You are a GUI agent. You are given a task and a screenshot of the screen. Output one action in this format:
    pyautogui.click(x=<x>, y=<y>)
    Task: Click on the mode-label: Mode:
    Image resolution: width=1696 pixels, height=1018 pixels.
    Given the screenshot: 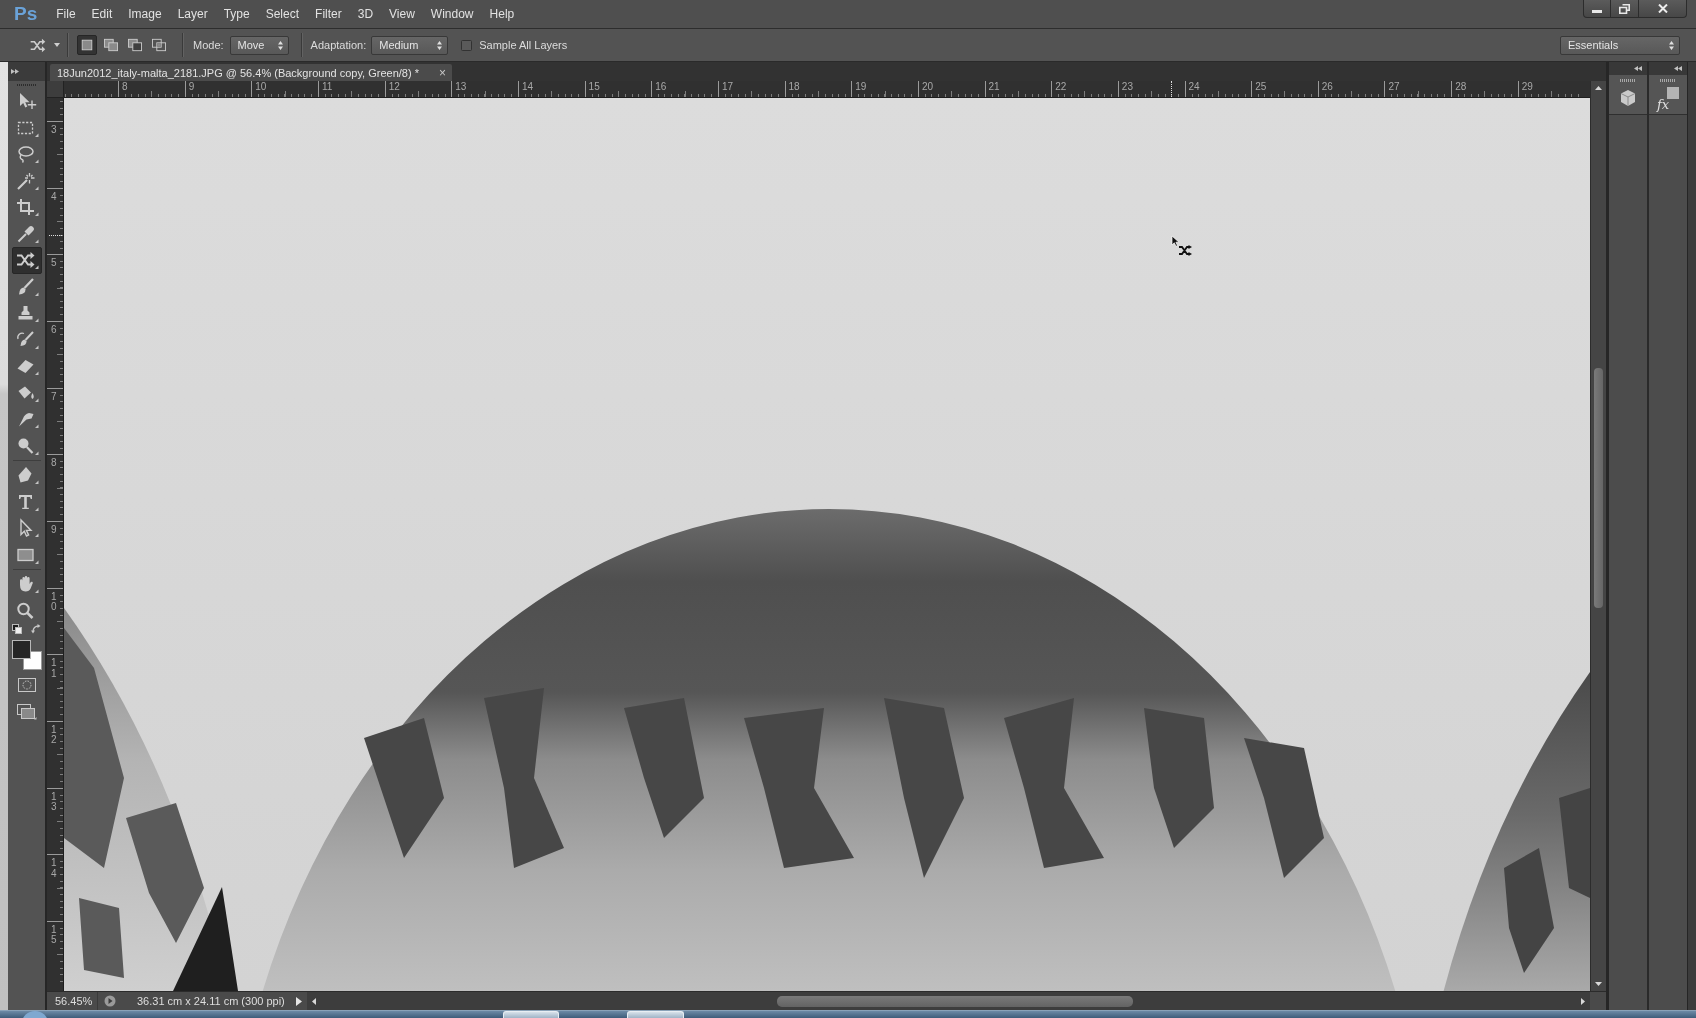 What is the action you would take?
    pyautogui.click(x=208, y=45)
    